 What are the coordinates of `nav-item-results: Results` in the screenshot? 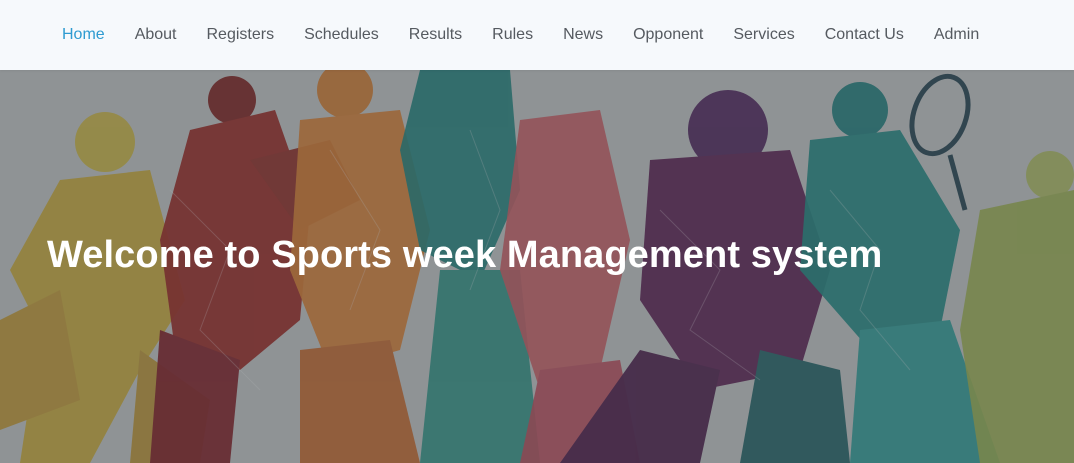 It's located at (435, 35).